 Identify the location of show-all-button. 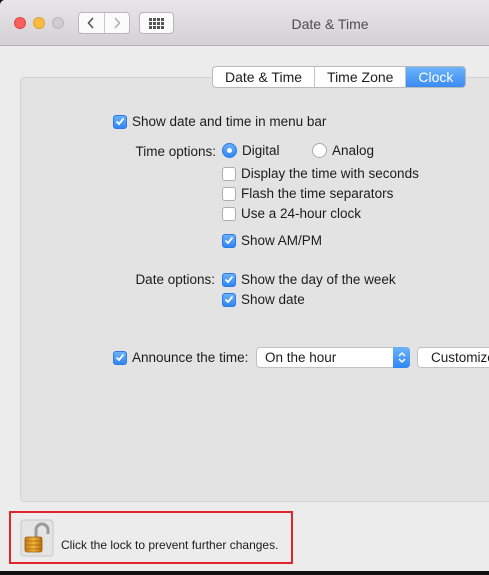
(156, 23).